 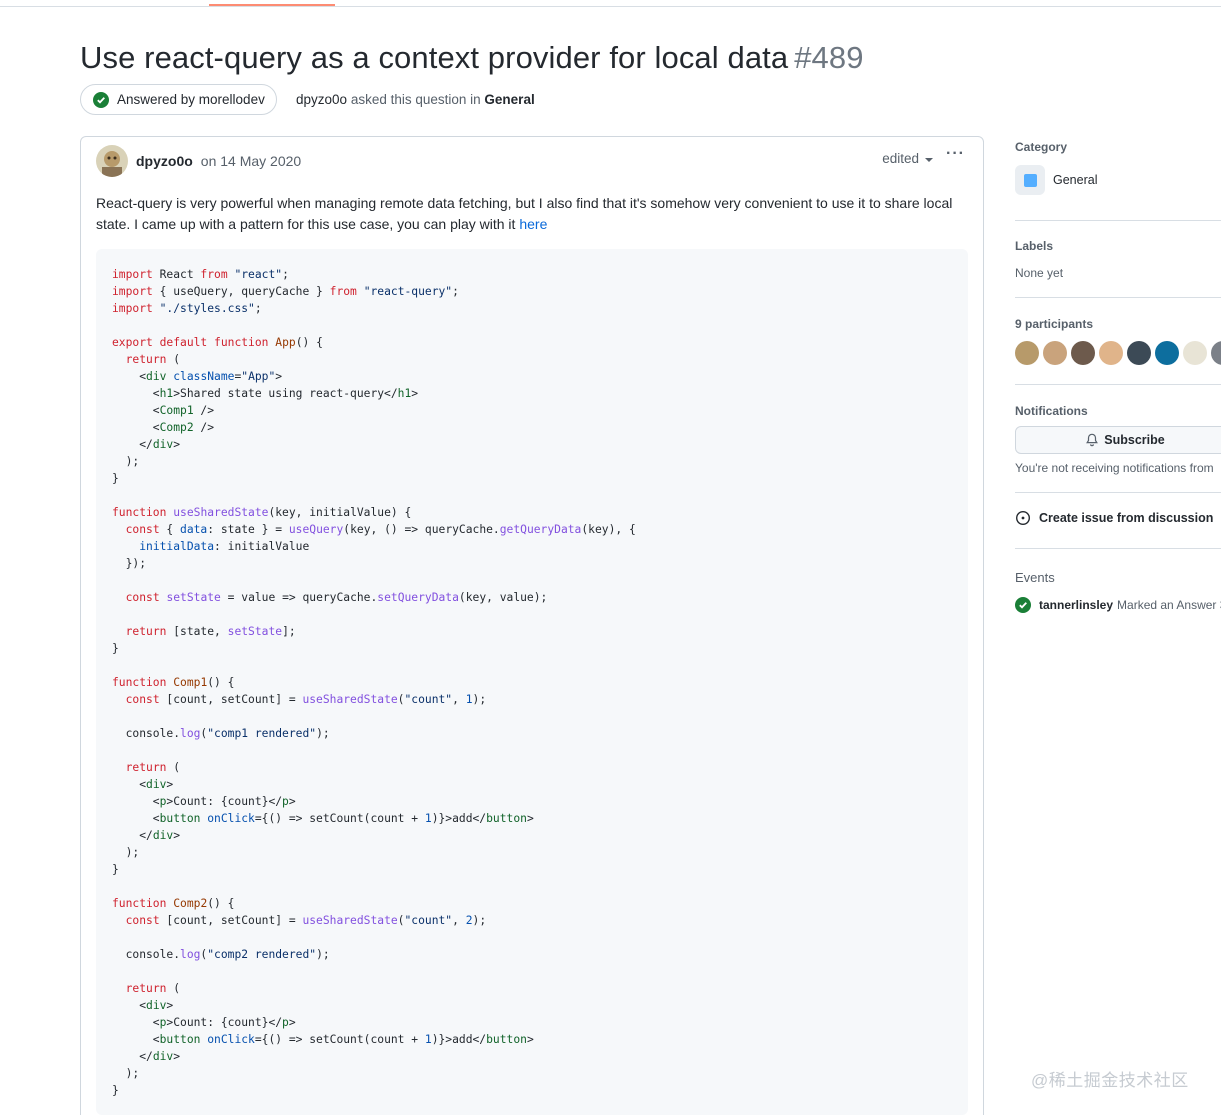 I want to click on more-options-icon: ···, so click(x=955, y=154).